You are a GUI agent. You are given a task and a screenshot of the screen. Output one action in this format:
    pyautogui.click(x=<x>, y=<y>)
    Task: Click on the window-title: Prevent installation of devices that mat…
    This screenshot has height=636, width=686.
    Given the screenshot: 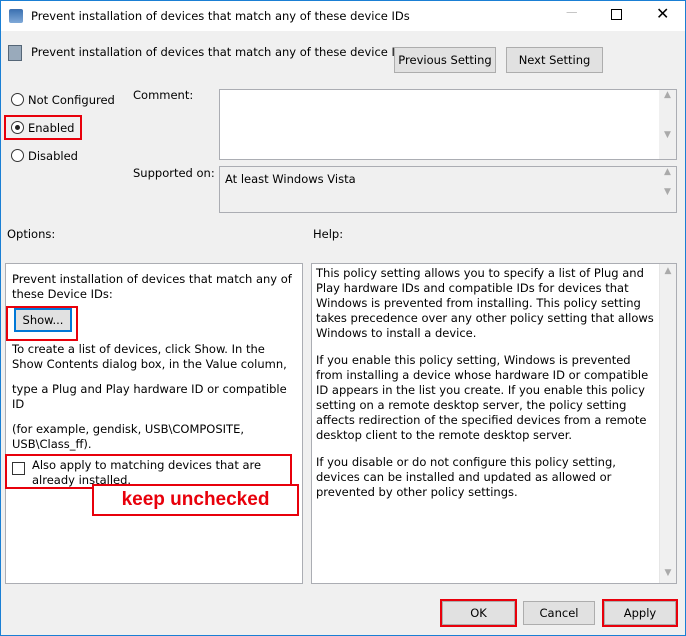 What is the action you would take?
    pyautogui.click(x=220, y=16)
    